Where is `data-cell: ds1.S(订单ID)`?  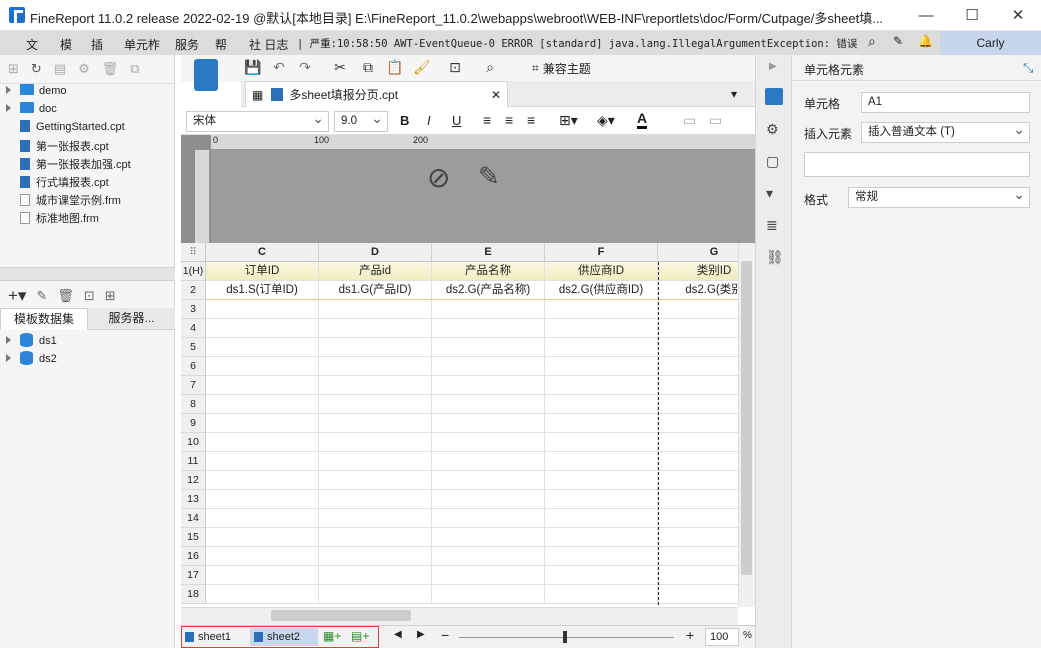 data-cell: ds1.S(订单ID) is located at coordinates (262, 290).